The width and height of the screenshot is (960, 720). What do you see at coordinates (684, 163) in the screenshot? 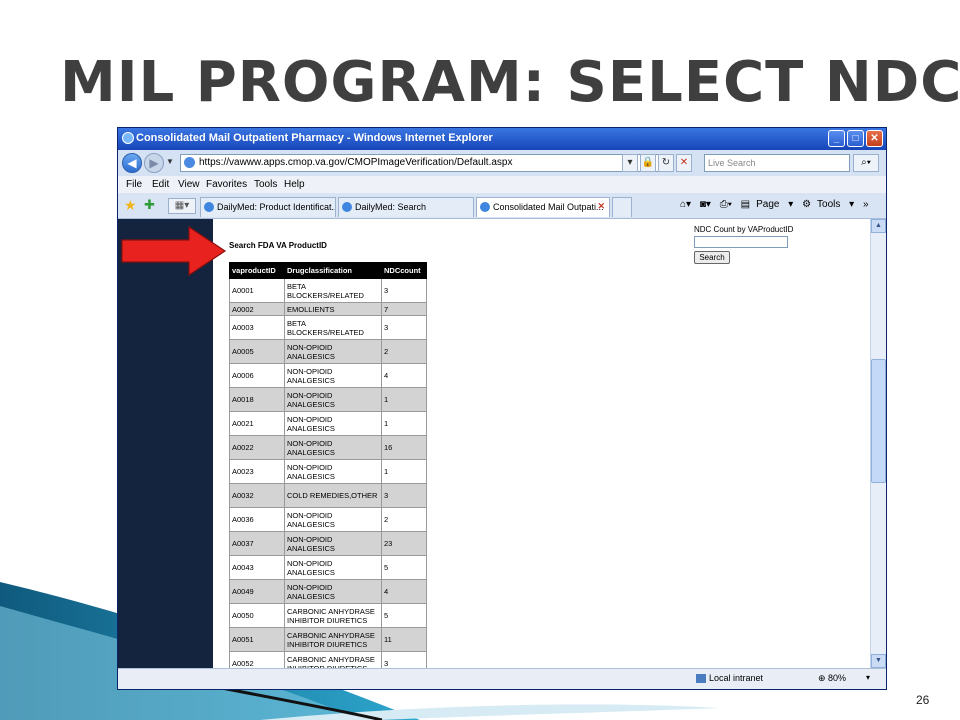
I see `stop-icon: ✕` at bounding box center [684, 163].